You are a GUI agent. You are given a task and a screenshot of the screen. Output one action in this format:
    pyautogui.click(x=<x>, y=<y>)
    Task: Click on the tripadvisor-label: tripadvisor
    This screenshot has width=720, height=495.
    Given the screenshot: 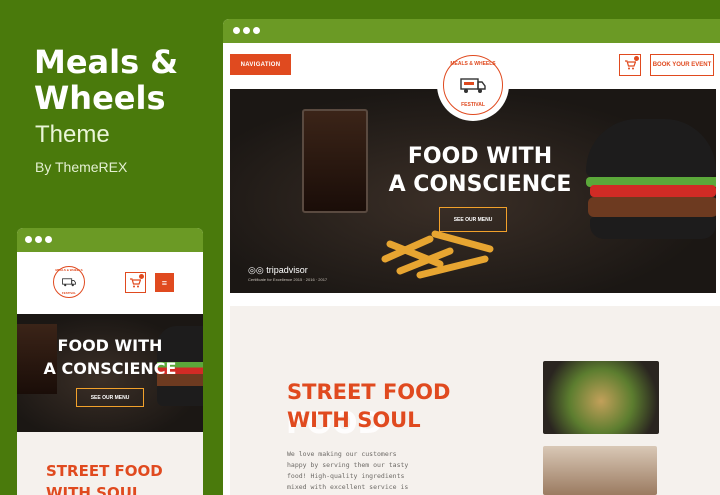 What is the action you would take?
    pyautogui.click(x=287, y=270)
    